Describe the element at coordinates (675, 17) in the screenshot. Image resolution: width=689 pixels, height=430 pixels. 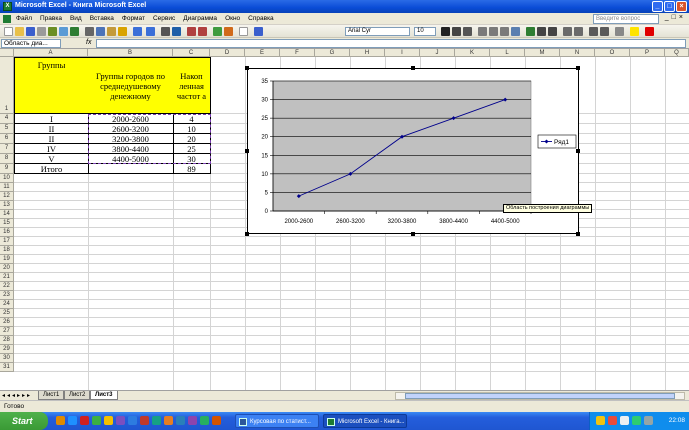
I see `document-controls: _□×` at that location.